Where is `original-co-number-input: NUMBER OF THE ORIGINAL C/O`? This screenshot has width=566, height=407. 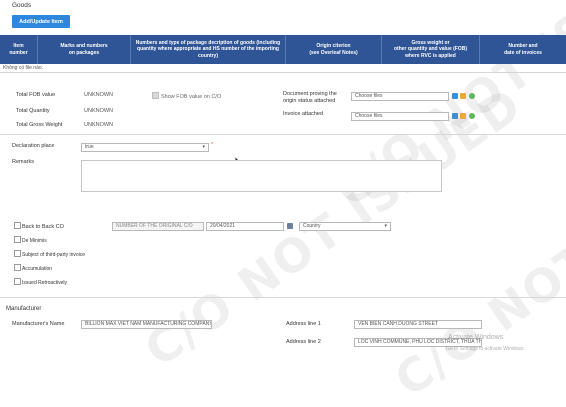
original-co-number-input: NUMBER OF THE ORIGINAL C/O is located at coordinates (158, 226).